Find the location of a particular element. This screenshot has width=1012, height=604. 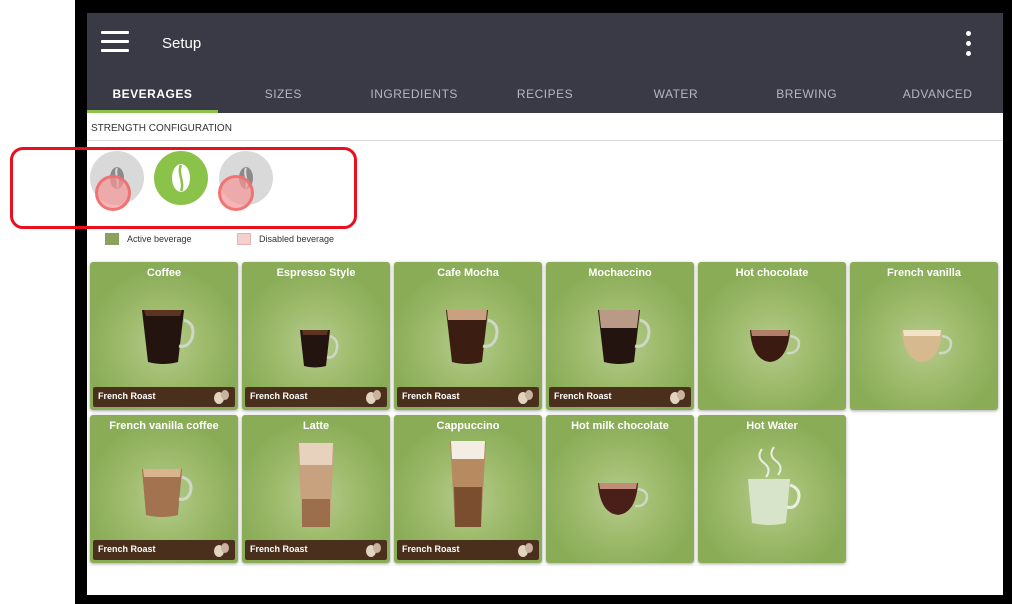

section-divider is located at coordinates (545, 140).